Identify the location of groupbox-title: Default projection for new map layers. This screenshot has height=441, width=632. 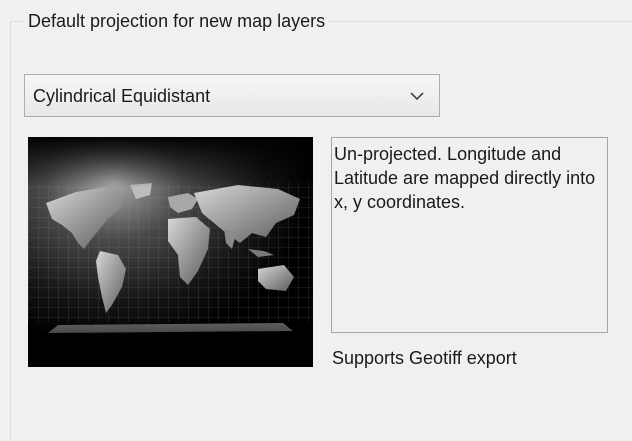
(177, 21).